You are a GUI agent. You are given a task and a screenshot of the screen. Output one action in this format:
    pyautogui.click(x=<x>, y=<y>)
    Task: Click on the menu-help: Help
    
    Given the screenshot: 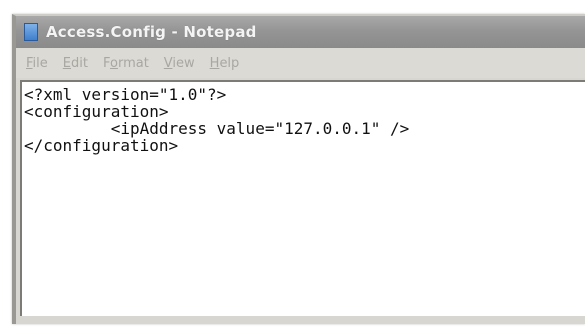 What is the action you would take?
    pyautogui.click(x=225, y=63)
    